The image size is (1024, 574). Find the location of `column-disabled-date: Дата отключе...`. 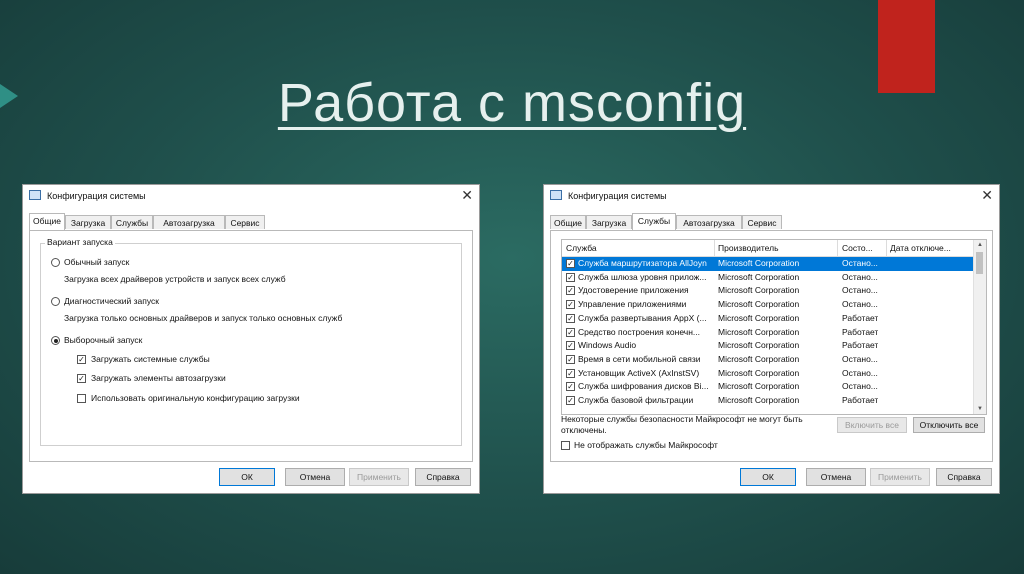

column-disabled-date: Дата отключе... is located at coordinates (920, 248).